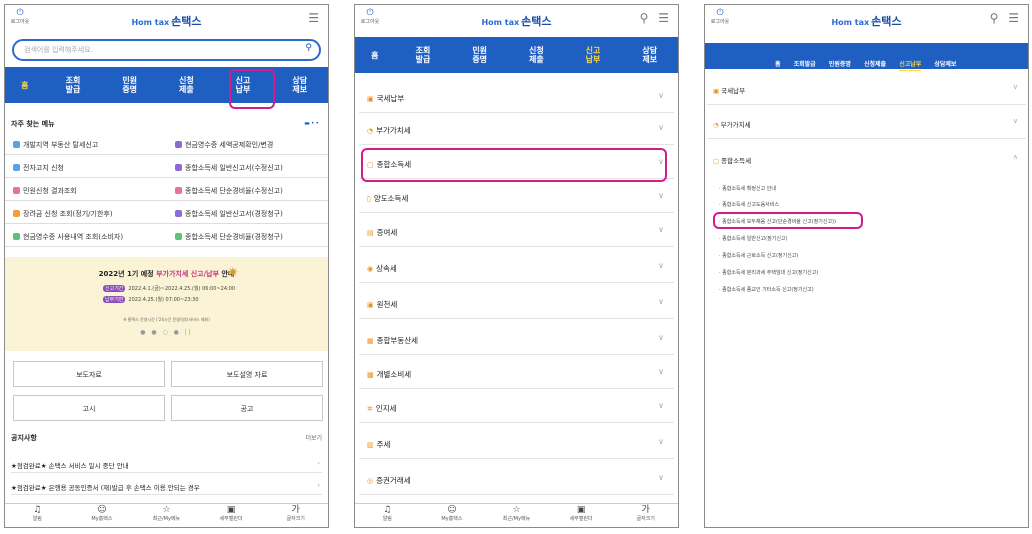 The width and height of the screenshot is (1032, 534). Describe the element at coordinates (516, 267) in the screenshot. I see `accordion-item: ◉ 상속세 ∨` at that location.